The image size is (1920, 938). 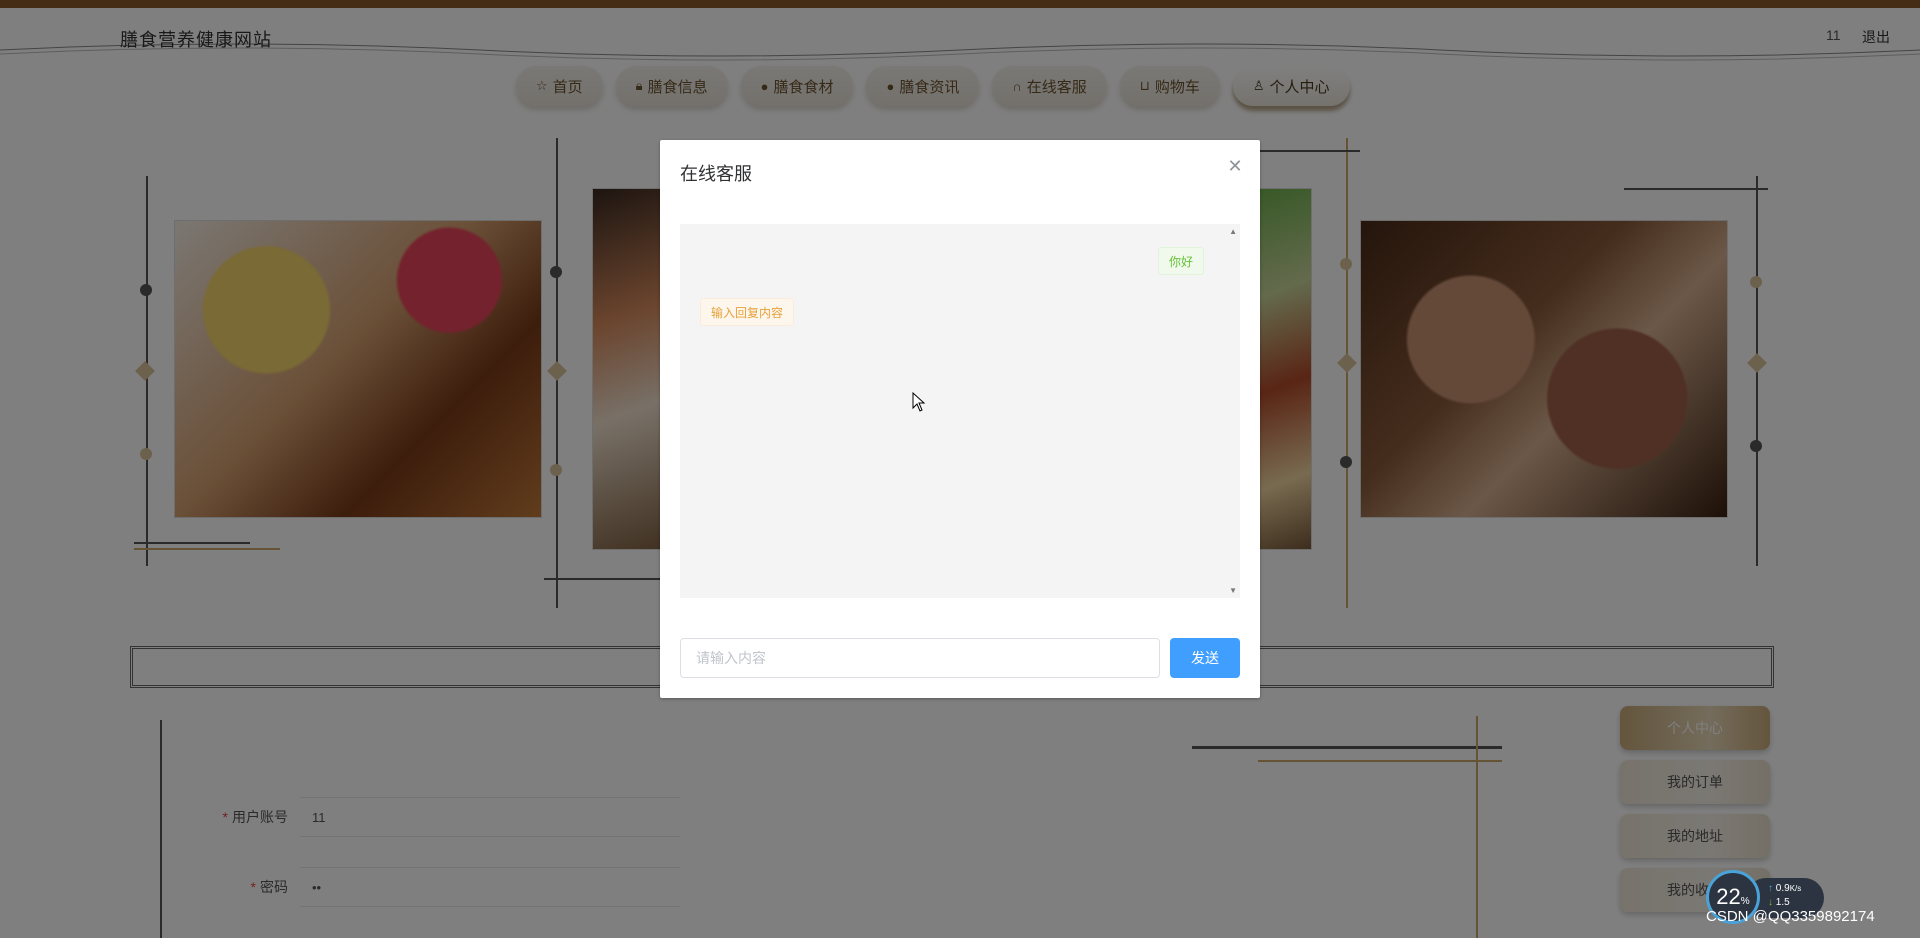 What do you see at coordinates (1233, 590) in the screenshot?
I see `scroll-down-icon: ▼` at bounding box center [1233, 590].